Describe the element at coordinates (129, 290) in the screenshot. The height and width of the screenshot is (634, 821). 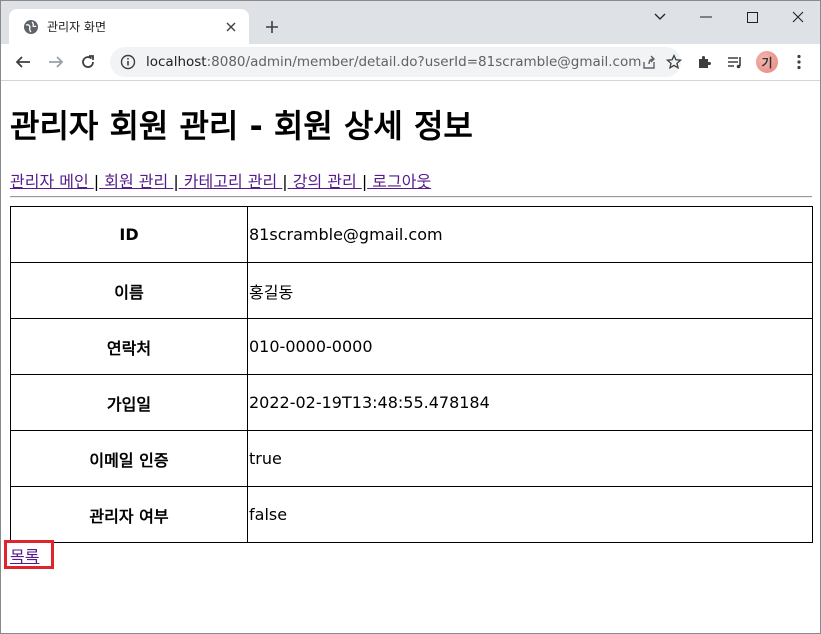
I see `row-label-name: 이름` at that location.